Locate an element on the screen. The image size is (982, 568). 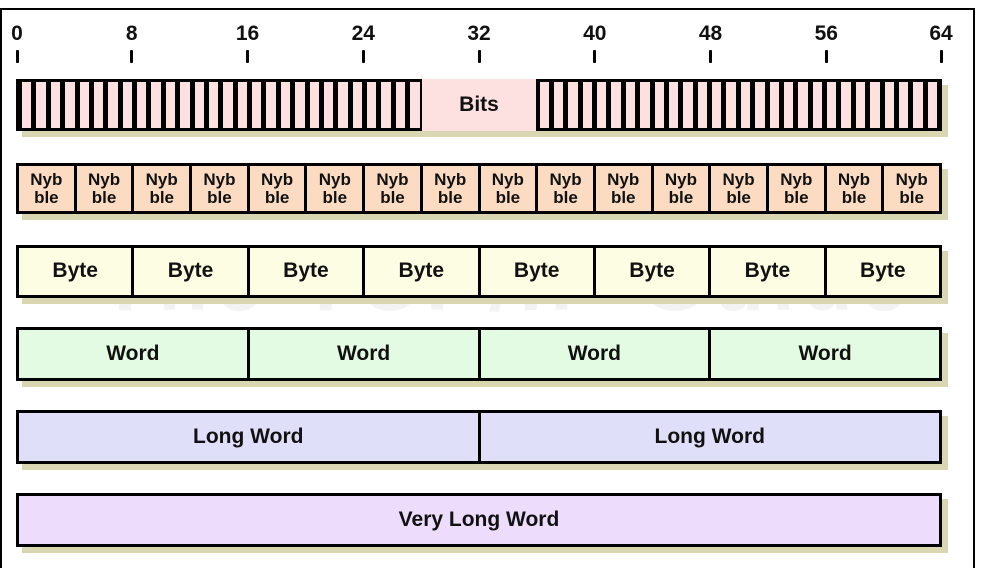
very-long-word-row: Very Long Word is located at coordinates (482, 523).